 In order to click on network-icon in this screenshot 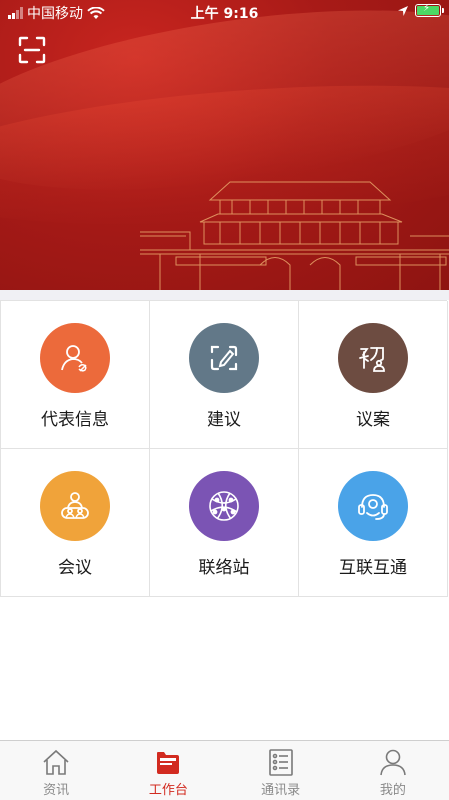, I will do `click(224, 506)`.